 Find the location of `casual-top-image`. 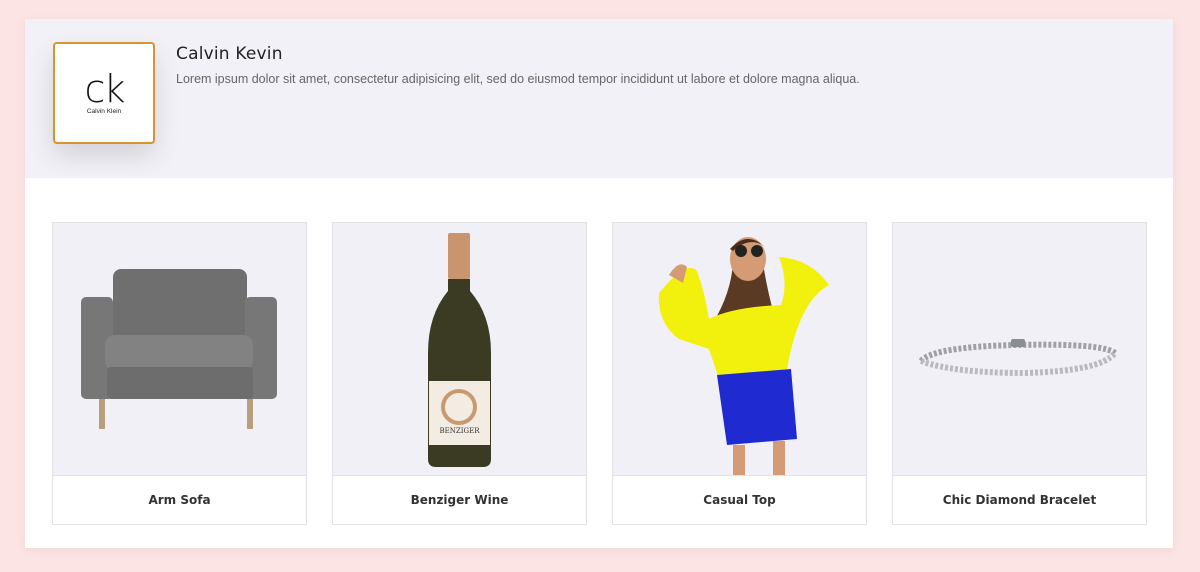

casual-top-image is located at coordinates (739, 349).